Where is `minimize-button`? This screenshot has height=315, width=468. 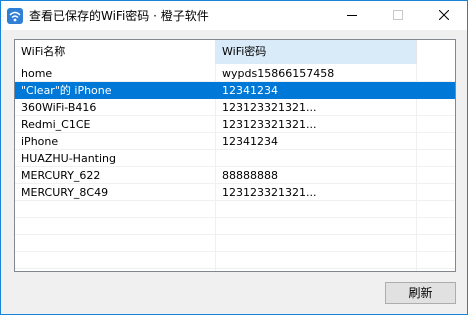 minimize-button is located at coordinates (352, 15).